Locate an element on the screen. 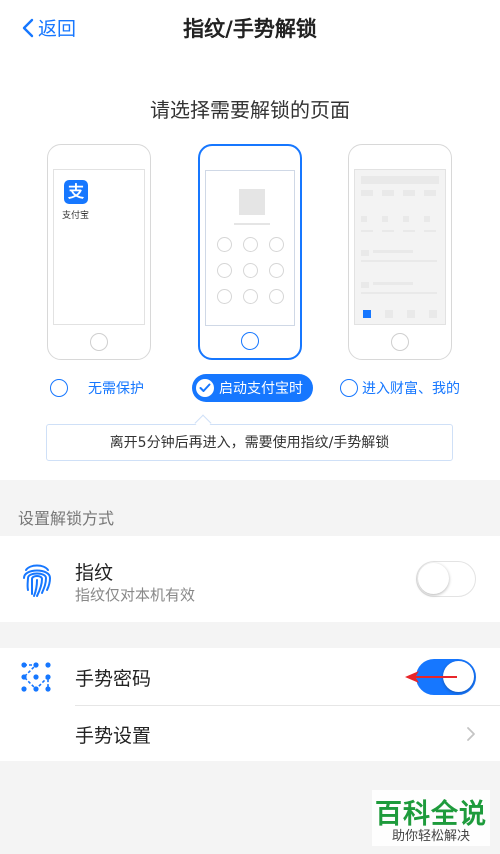 This screenshot has height=854, width=500. gesture-password-title: 手势密码 is located at coordinates (113, 679).